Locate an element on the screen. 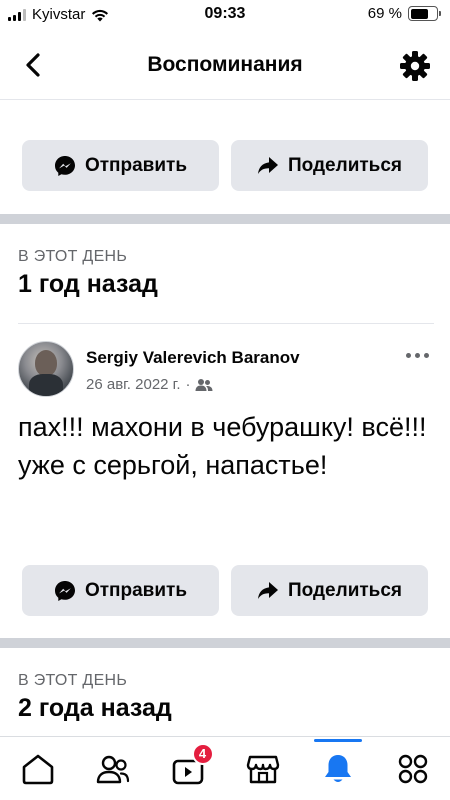 The width and height of the screenshot is (450, 800). battery-icon is located at coordinates (424, 13).